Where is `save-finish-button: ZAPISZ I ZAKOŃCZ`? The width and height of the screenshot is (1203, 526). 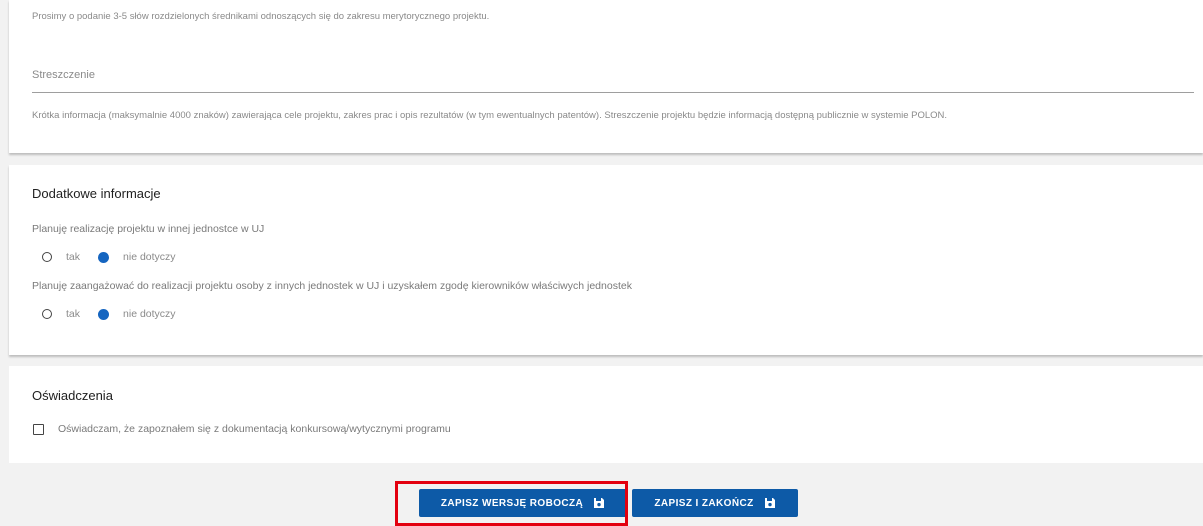
save-finish-button: ZAPISZ I ZAKOŃCZ is located at coordinates (715, 503).